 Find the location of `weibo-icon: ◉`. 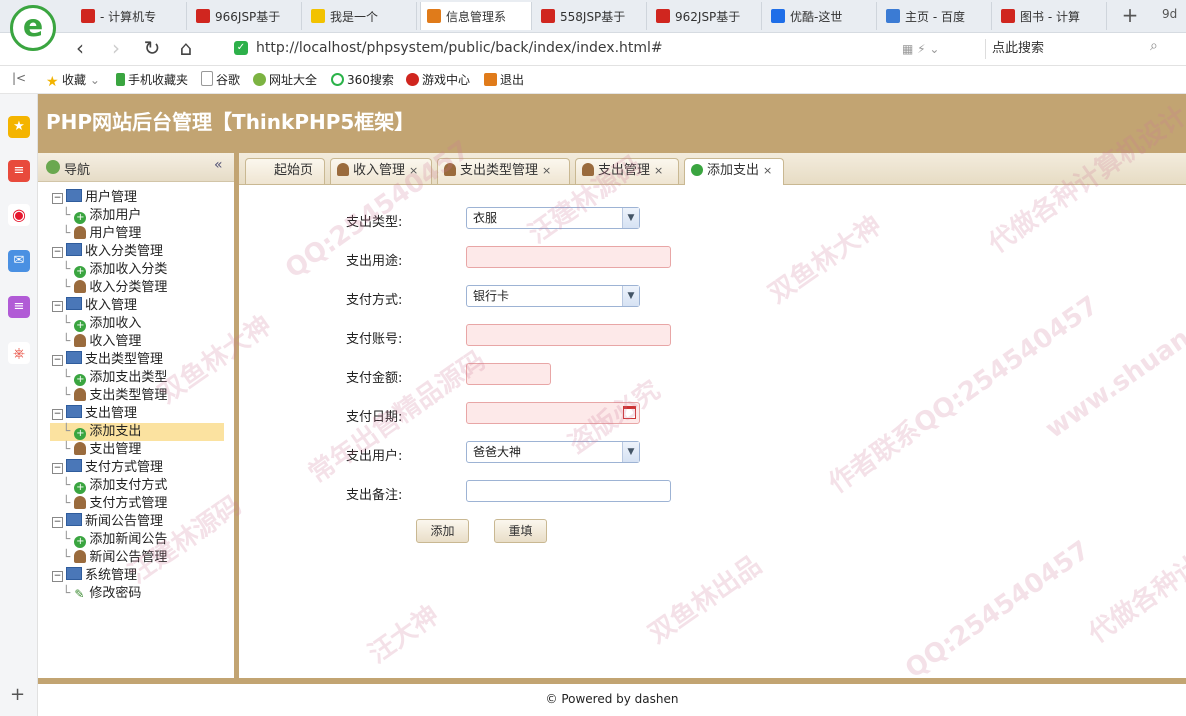

weibo-icon: ◉ is located at coordinates (19, 215).